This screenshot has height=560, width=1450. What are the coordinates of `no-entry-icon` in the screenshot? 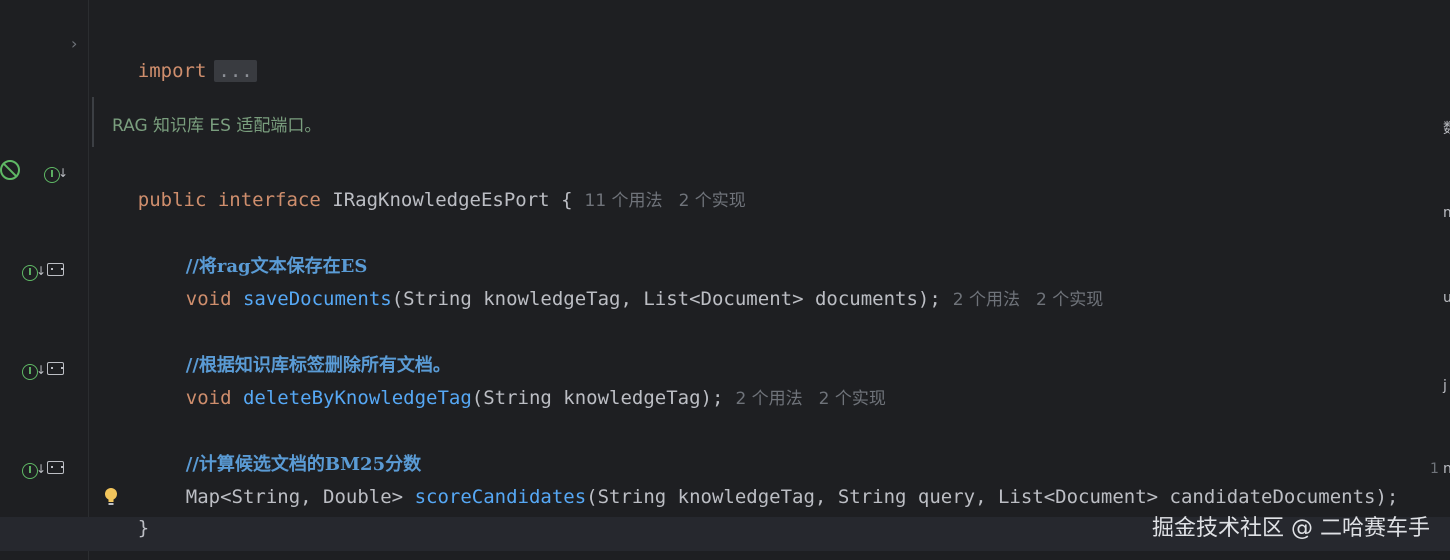 It's located at (10, 170).